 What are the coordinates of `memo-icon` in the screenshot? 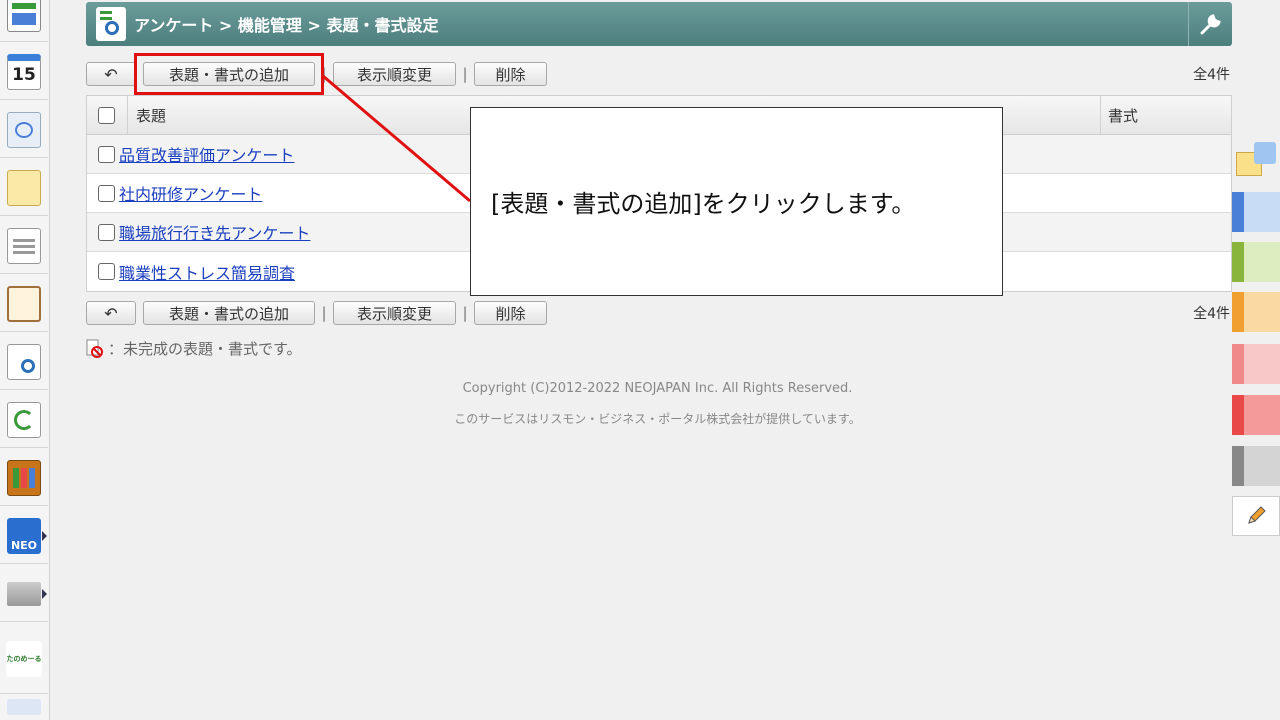 It's located at (24, 187).